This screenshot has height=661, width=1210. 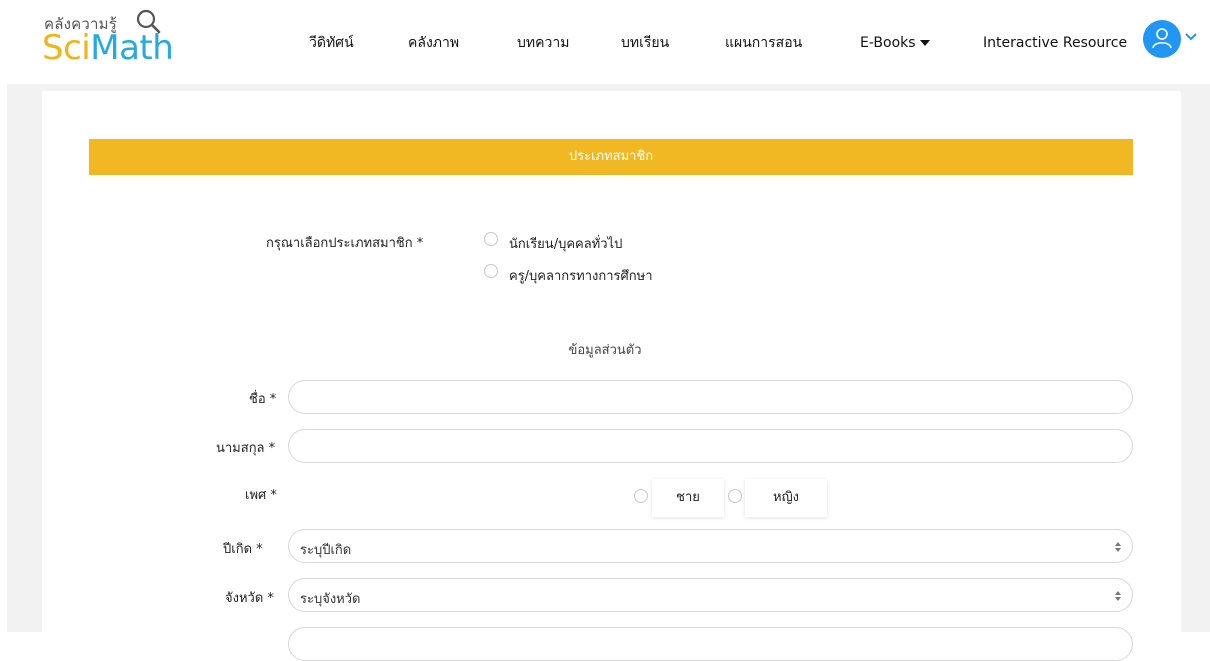 What do you see at coordinates (246, 448) in the screenshot?
I see `last-name-label: นามสกุล *` at bounding box center [246, 448].